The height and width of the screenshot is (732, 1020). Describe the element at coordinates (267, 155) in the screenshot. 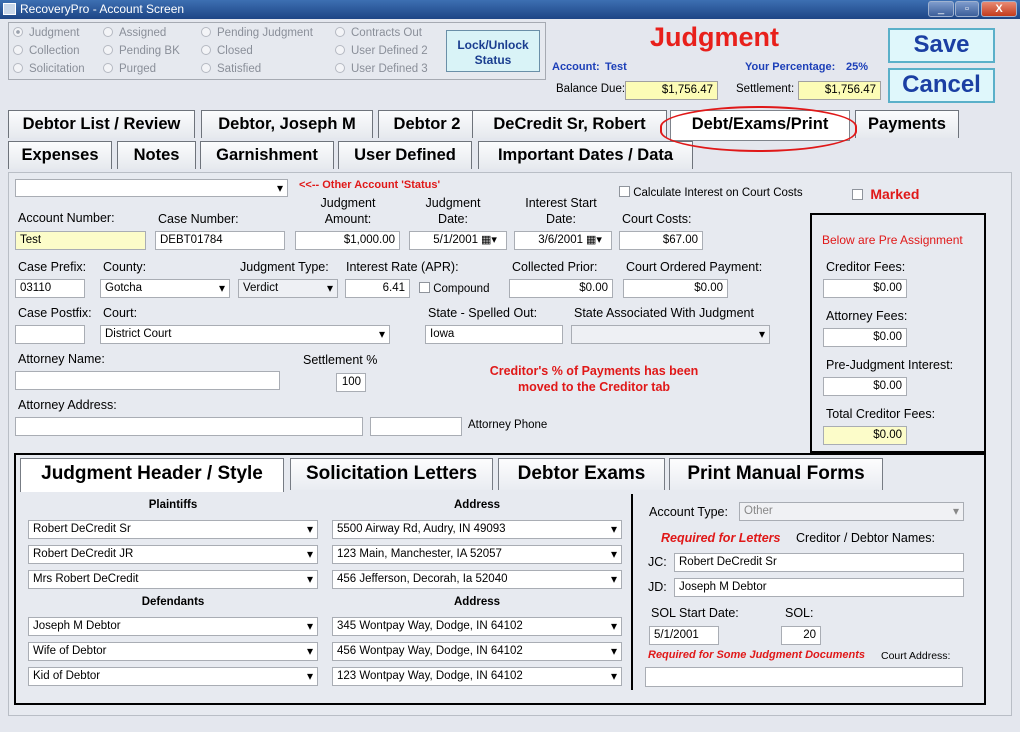

I see `tab-garnishment: Garnishment` at that location.